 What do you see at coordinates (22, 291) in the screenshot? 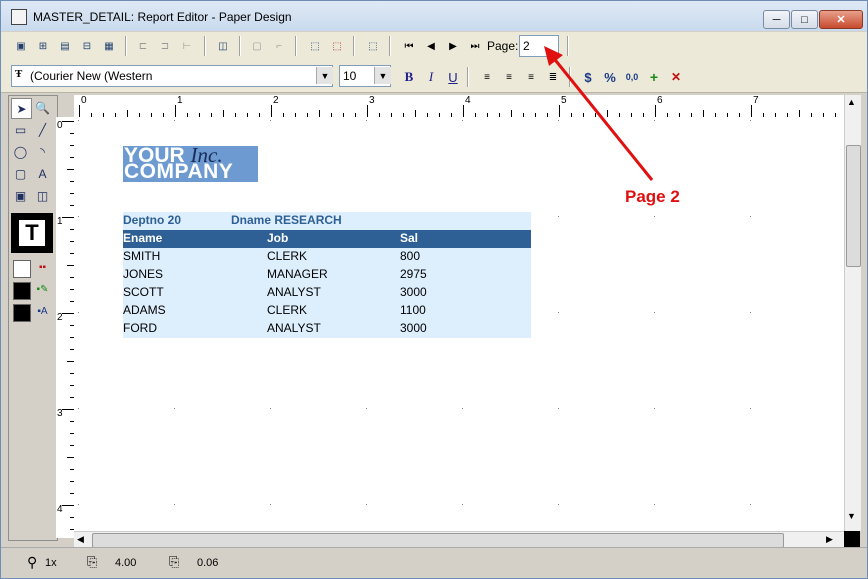
I see `line-color-swatch` at bounding box center [22, 291].